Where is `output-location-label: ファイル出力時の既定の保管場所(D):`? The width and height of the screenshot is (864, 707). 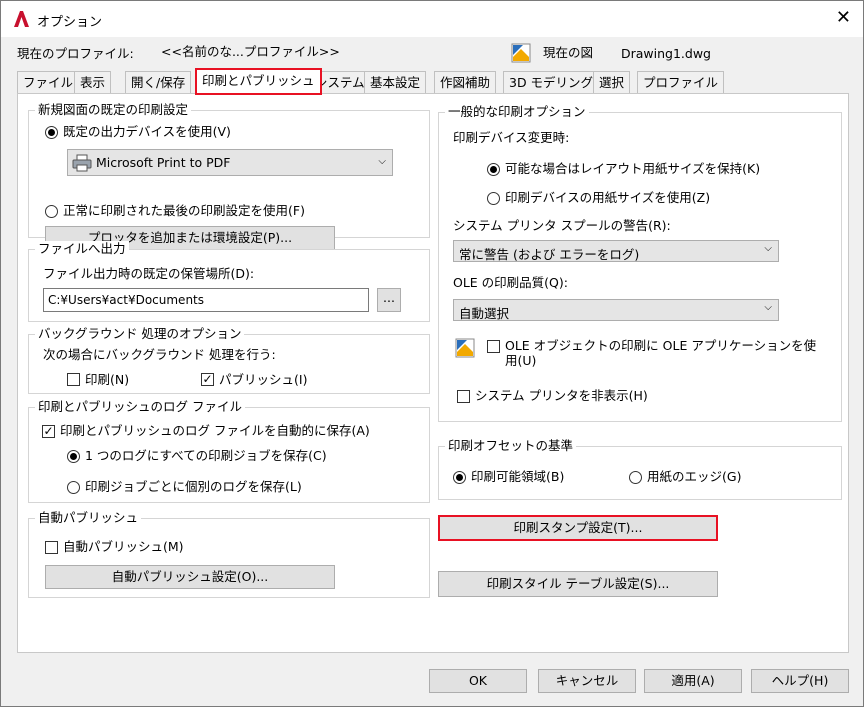
output-location-label: ファイル出力時の既定の保管場所(D): is located at coordinates (149, 273).